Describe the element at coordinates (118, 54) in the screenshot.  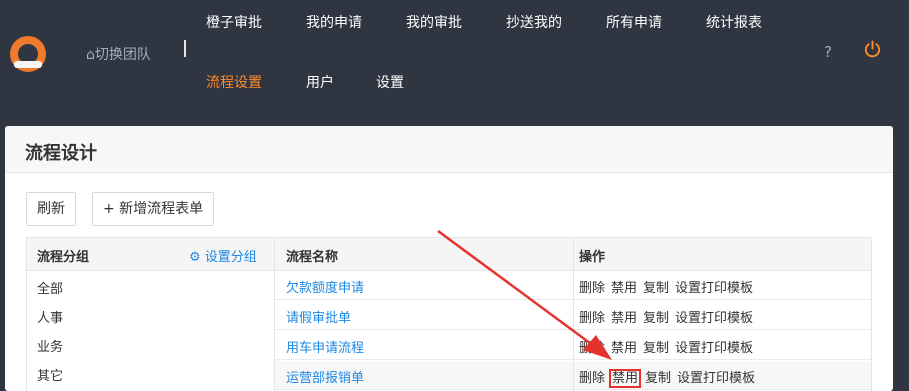
I see `switch-team-link: ⌂切换团队` at that location.